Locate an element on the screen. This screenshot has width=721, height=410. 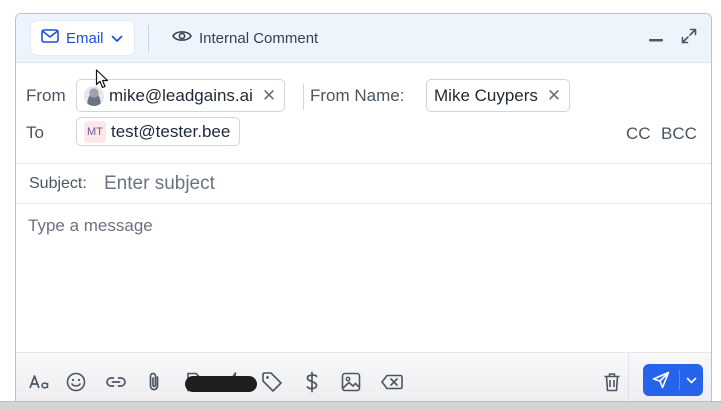
expand-icon is located at coordinates (689, 38).